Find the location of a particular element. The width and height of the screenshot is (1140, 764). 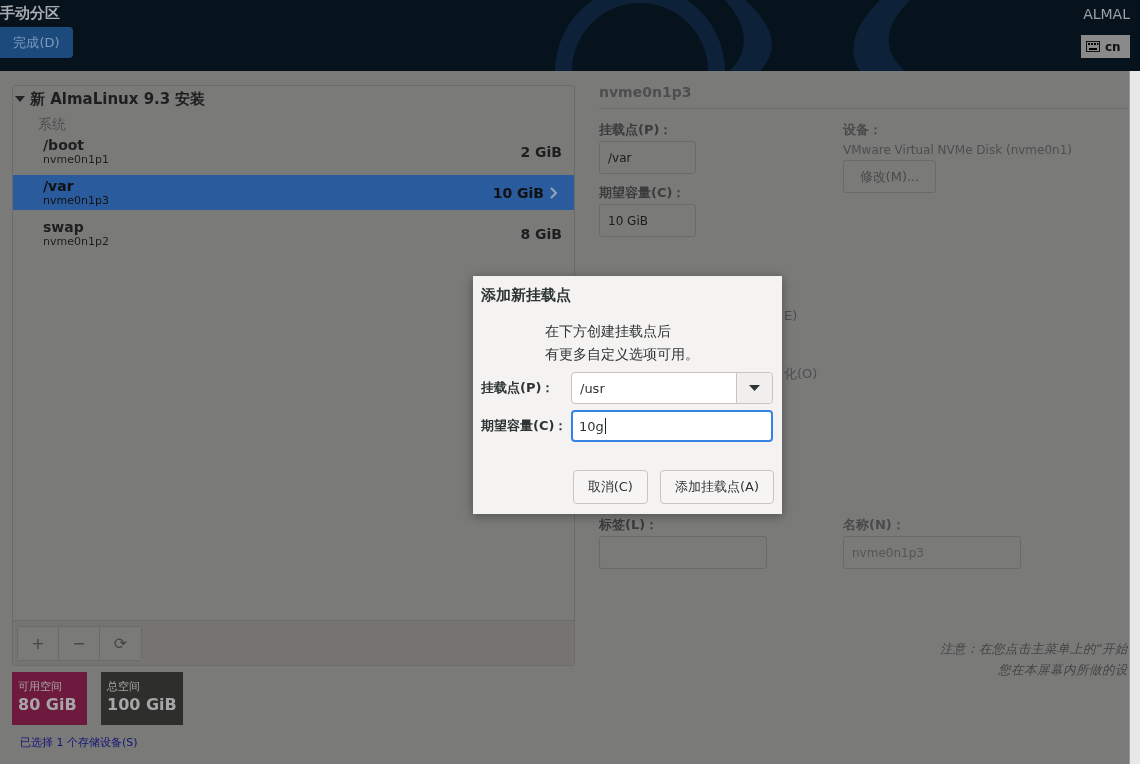

product-name: ALMAL is located at coordinates (1106, 14).